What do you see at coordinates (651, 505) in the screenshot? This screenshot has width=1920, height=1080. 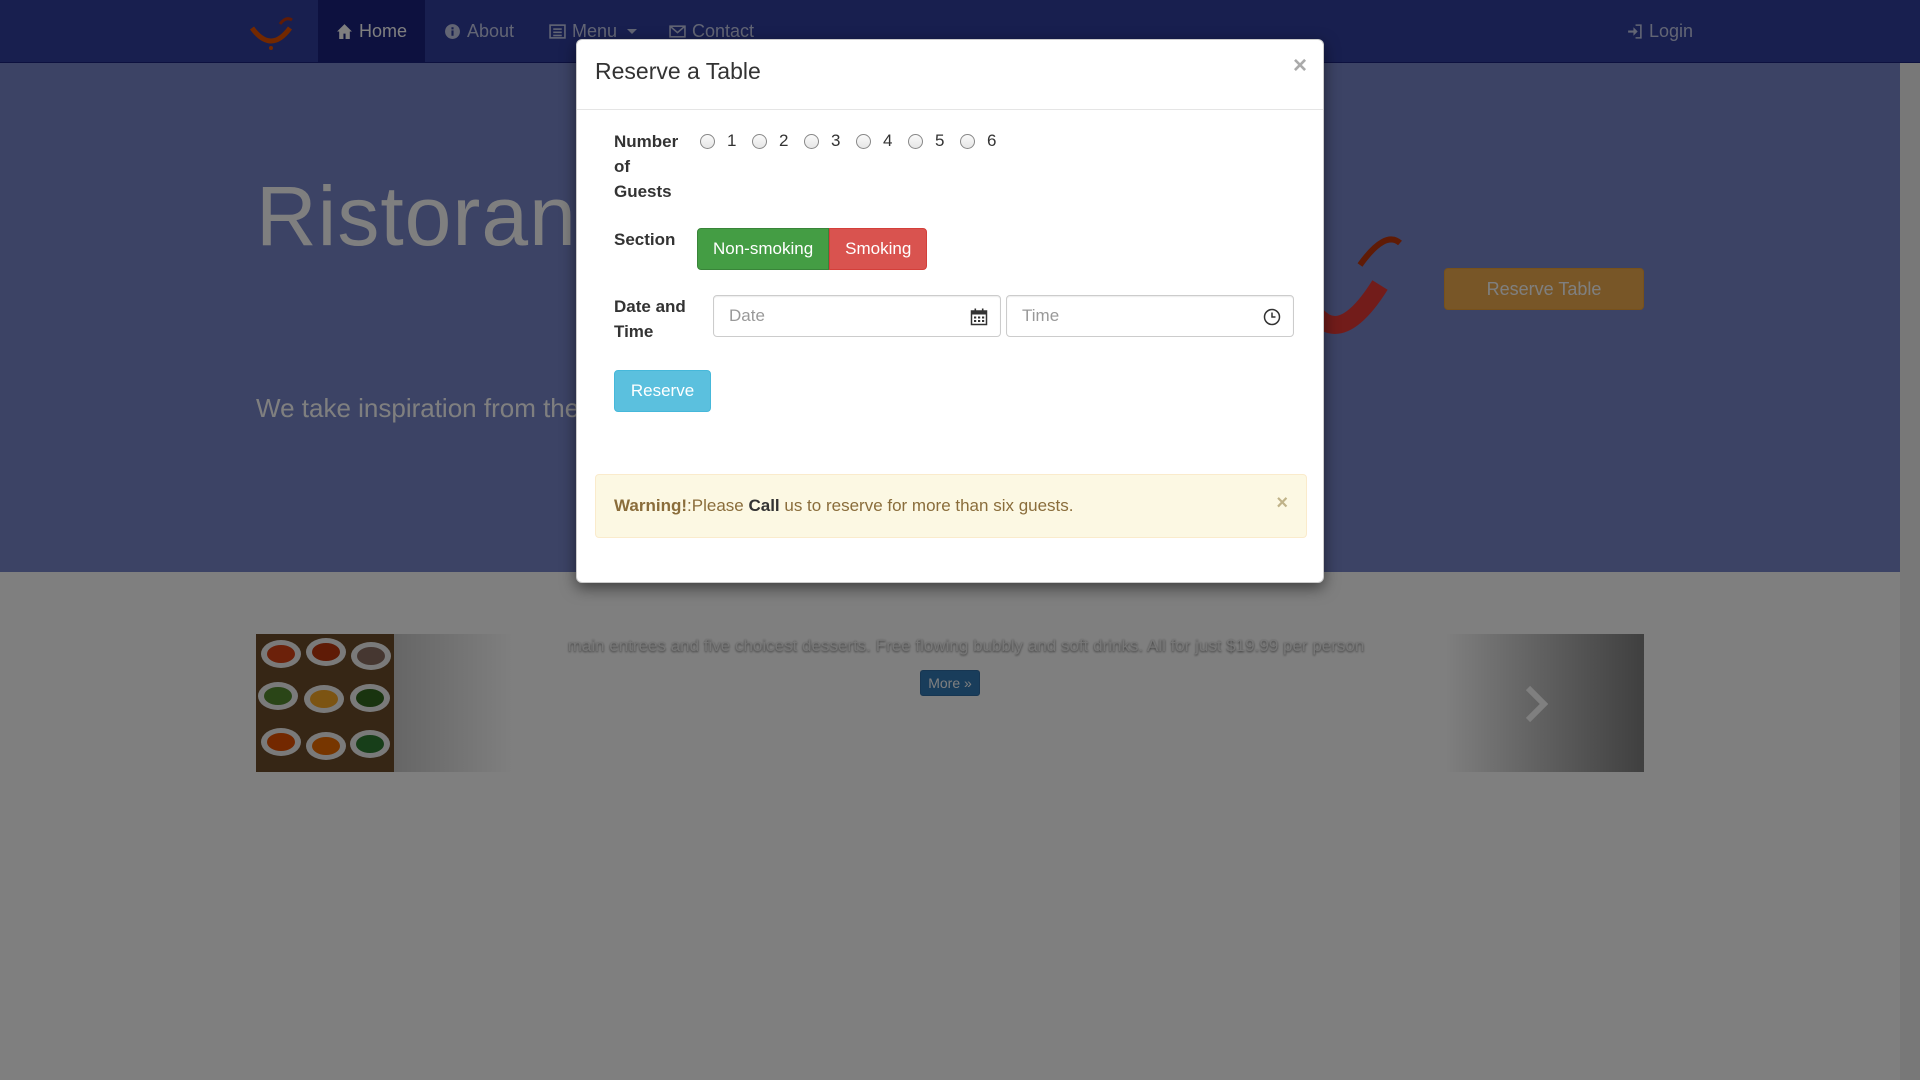 I see `alert-warning-label: Warning!` at bounding box center [651, 505].